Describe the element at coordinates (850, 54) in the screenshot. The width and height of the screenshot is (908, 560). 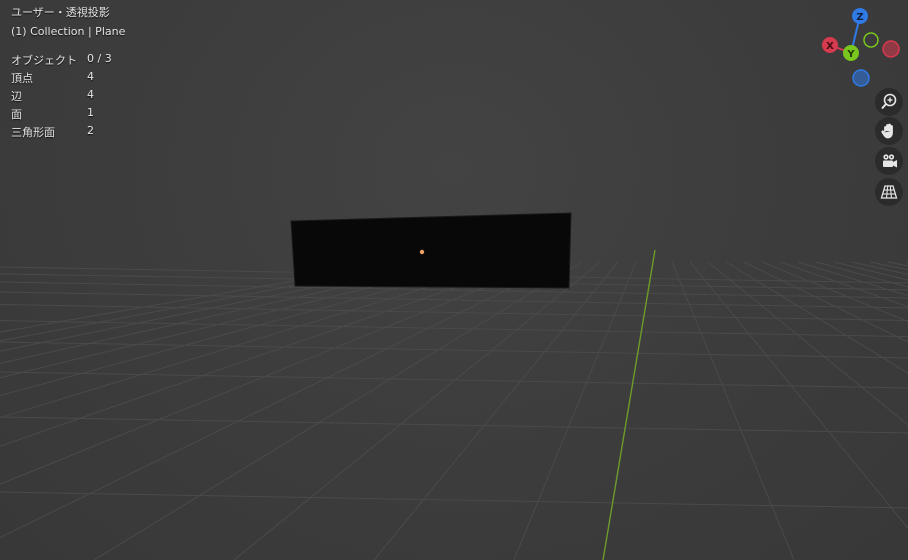
I see `gizmo-y-label: Y` at that location.